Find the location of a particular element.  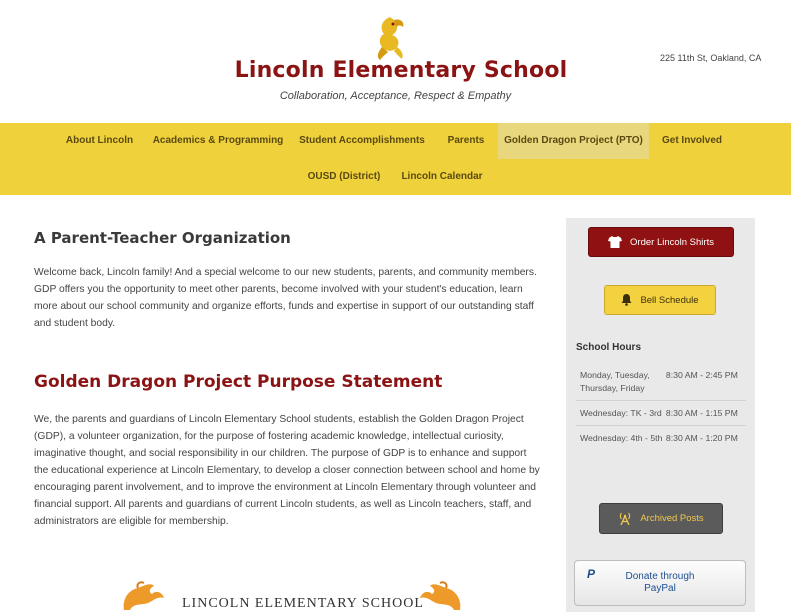

paypal-label-line2: PayPal is located at coordinates (660, 588).